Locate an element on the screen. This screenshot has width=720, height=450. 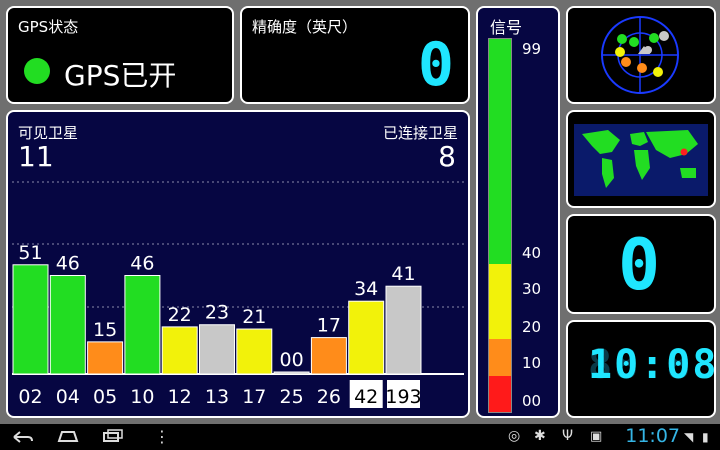
satellite-prn-label: 02 is located at coordinates (30, 397).